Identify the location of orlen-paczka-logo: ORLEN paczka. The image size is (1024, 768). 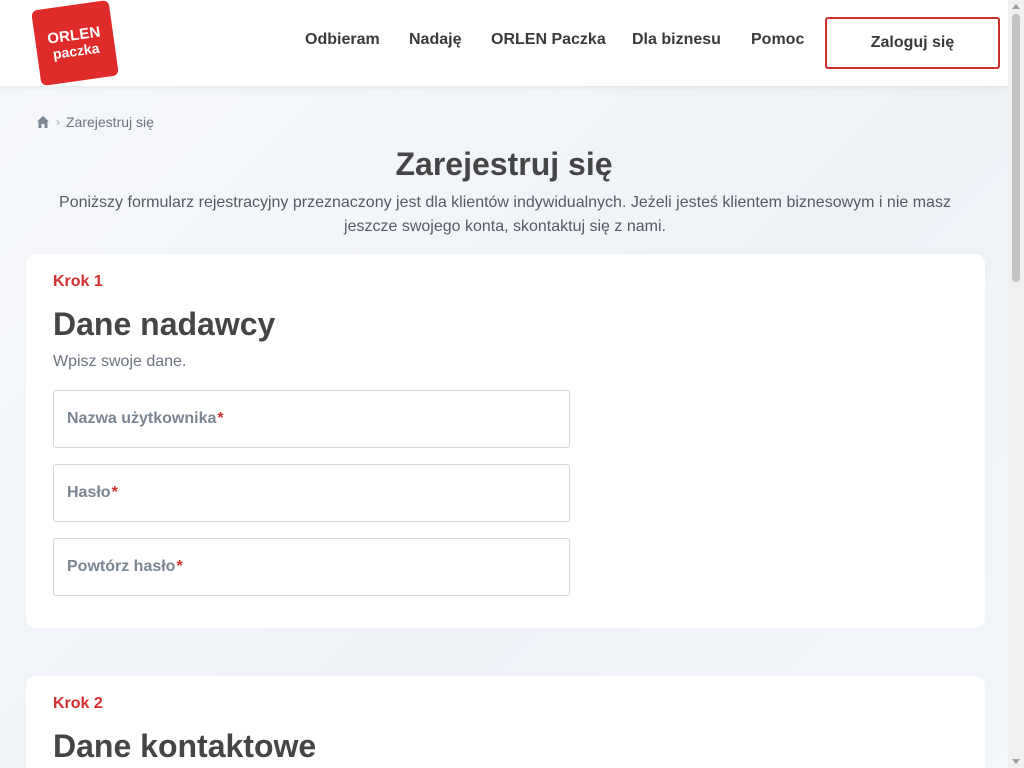
(75, 43).